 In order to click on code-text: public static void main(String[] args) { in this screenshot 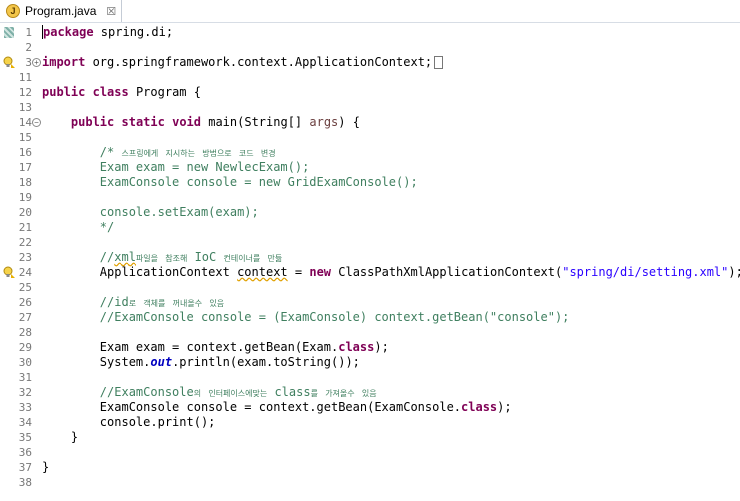, I will do `click(215, 122)`.